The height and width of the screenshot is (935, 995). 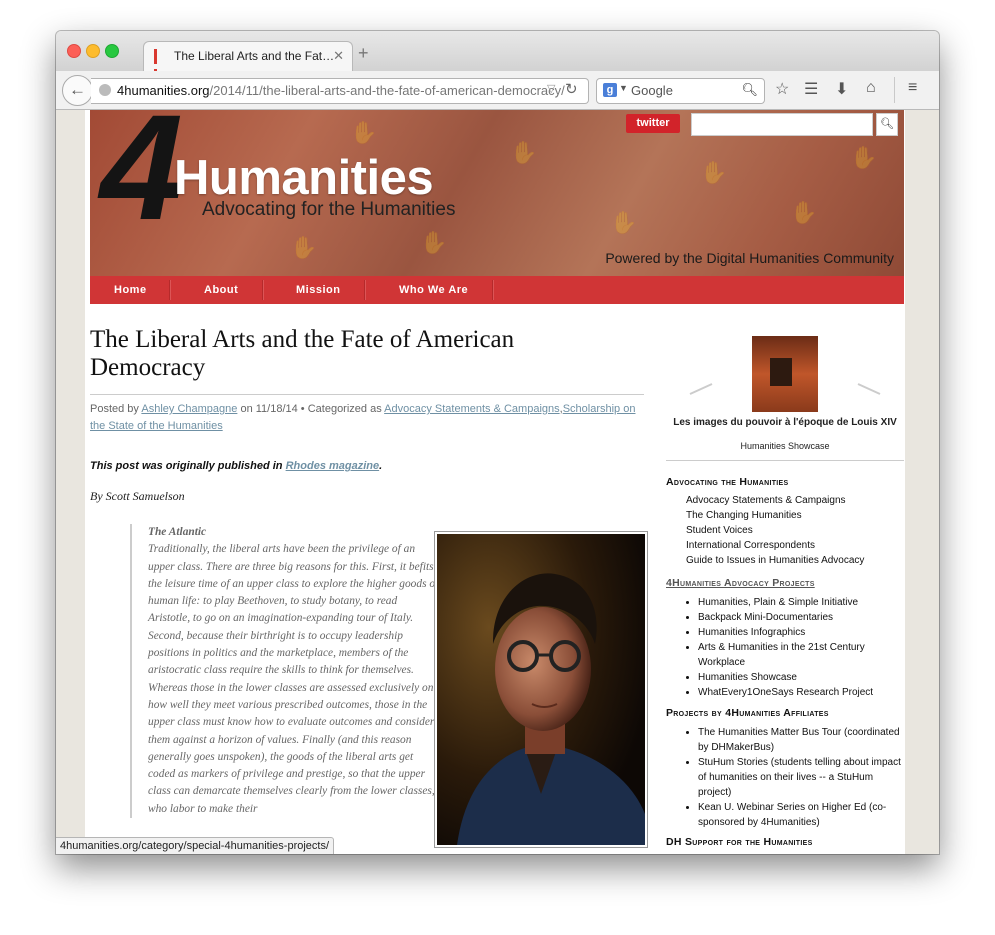 What do you see at coordinates (311, 409) in the screenshot?
I see `post-date-text: on 11/18/14 • Categorized as` at bounding box center [311, 409].